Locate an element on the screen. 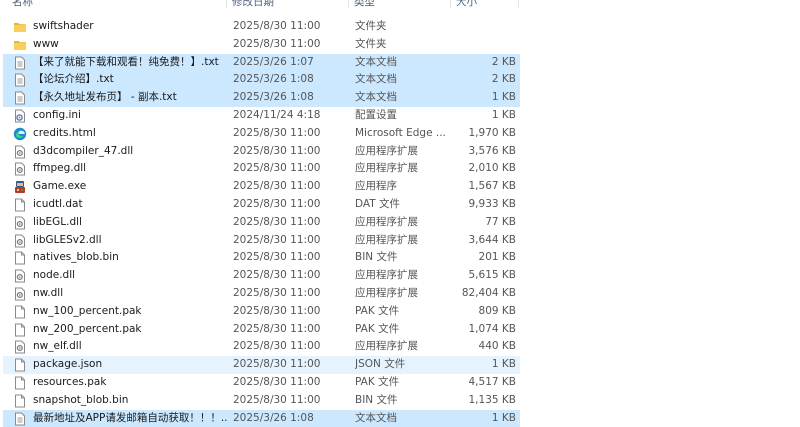 This screenshot has width=800, height=427. file-size: 77 KB is located at coordinates (500, 221).